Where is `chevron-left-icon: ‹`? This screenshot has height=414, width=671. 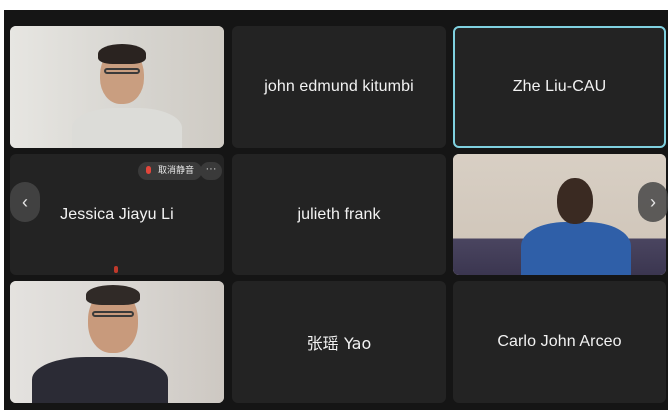
chevron-left-icon: ‹ is located at coordinates (25, 202).